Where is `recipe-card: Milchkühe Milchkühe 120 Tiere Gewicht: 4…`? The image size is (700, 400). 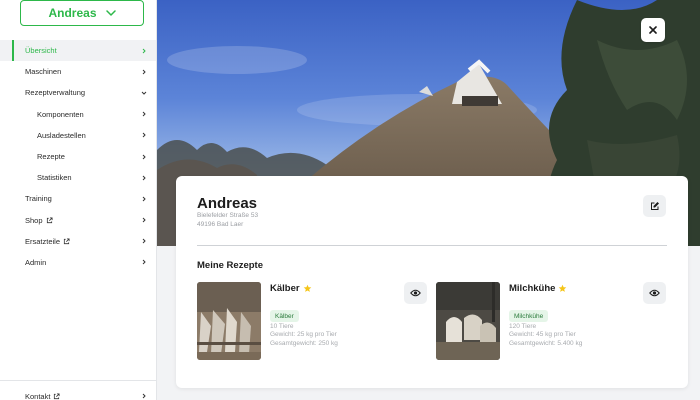
recipe-card: Milchkühe Milchkühe 120 Tiere Gewicht: 4… is located at coordinates (552, 321).